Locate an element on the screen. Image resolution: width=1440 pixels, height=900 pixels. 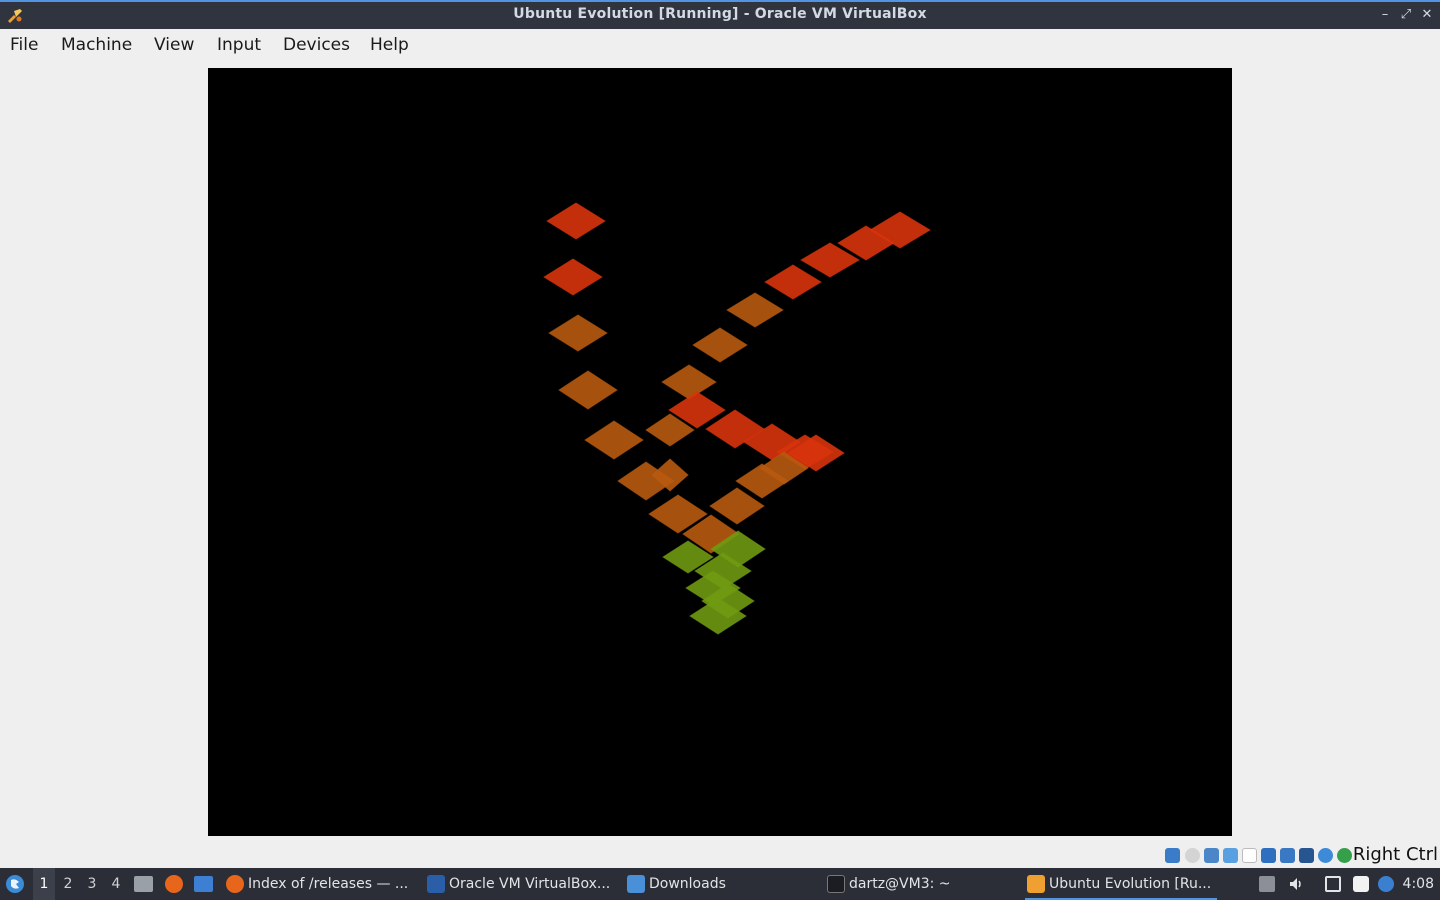
usb-icon is located at coordinates (1249, 855).